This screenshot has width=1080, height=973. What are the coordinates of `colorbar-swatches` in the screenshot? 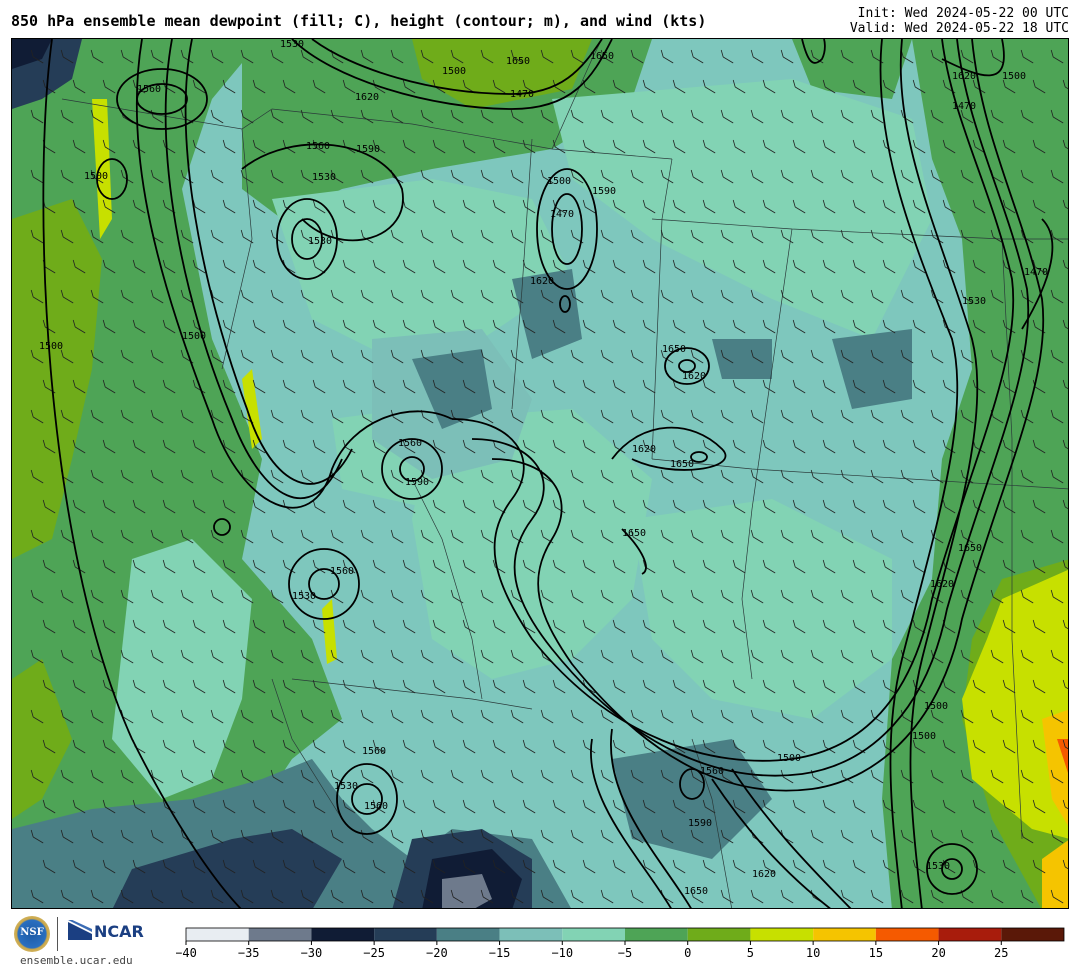 It's located at (625, 934).